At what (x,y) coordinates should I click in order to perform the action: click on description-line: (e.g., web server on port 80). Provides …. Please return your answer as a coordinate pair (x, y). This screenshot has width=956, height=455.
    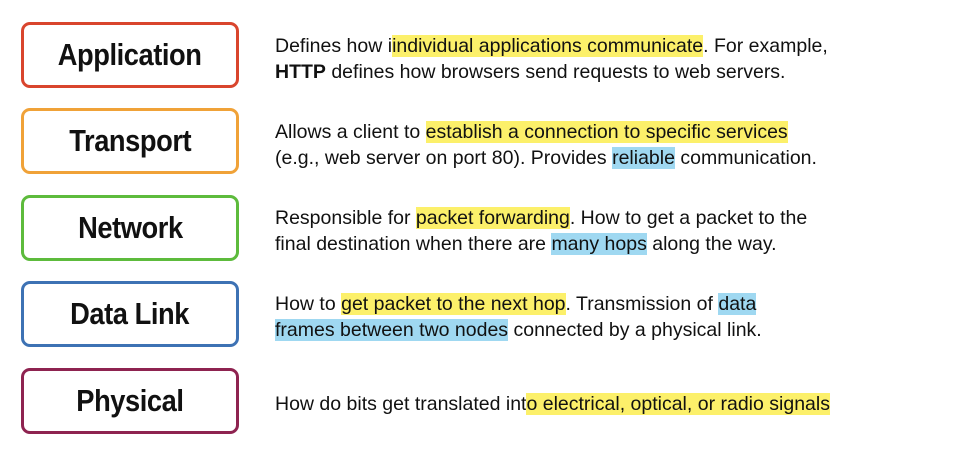
    Looking at the image, I should click on (610, 158).